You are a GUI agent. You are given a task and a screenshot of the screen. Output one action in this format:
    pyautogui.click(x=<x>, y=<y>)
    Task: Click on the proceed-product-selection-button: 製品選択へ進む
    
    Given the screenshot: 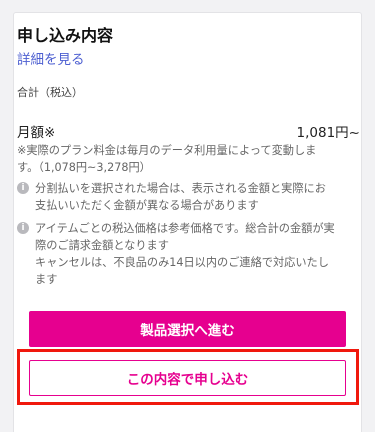 What is the action you would take?
    pyautogui.click(x=187, y=329)
    